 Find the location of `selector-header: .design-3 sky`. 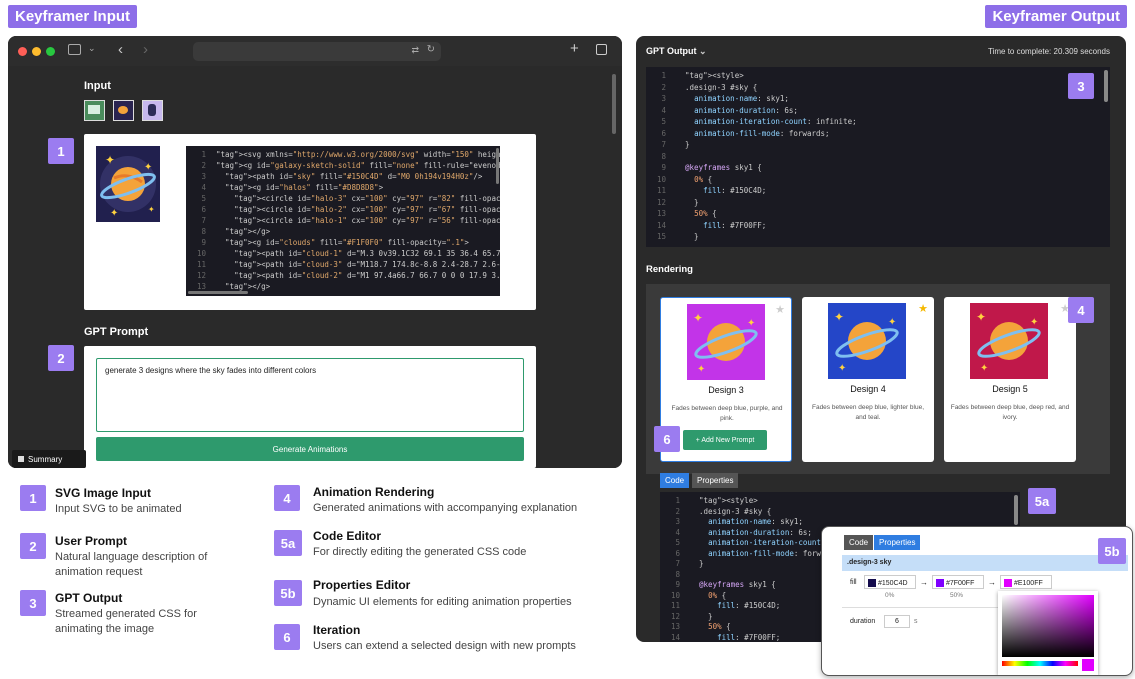

selector-header: .design-3 sky is located at coordinates (985, 563).